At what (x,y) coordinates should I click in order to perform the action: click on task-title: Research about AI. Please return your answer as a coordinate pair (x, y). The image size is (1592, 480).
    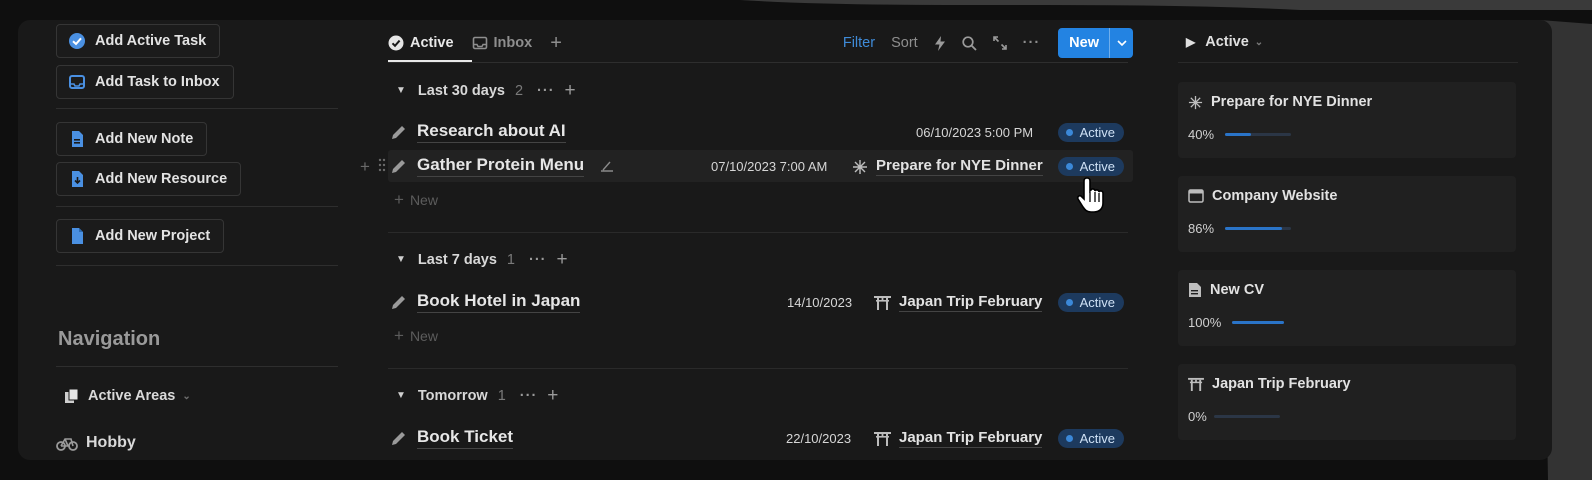
    Looking at the image, I should click on (491, 132).